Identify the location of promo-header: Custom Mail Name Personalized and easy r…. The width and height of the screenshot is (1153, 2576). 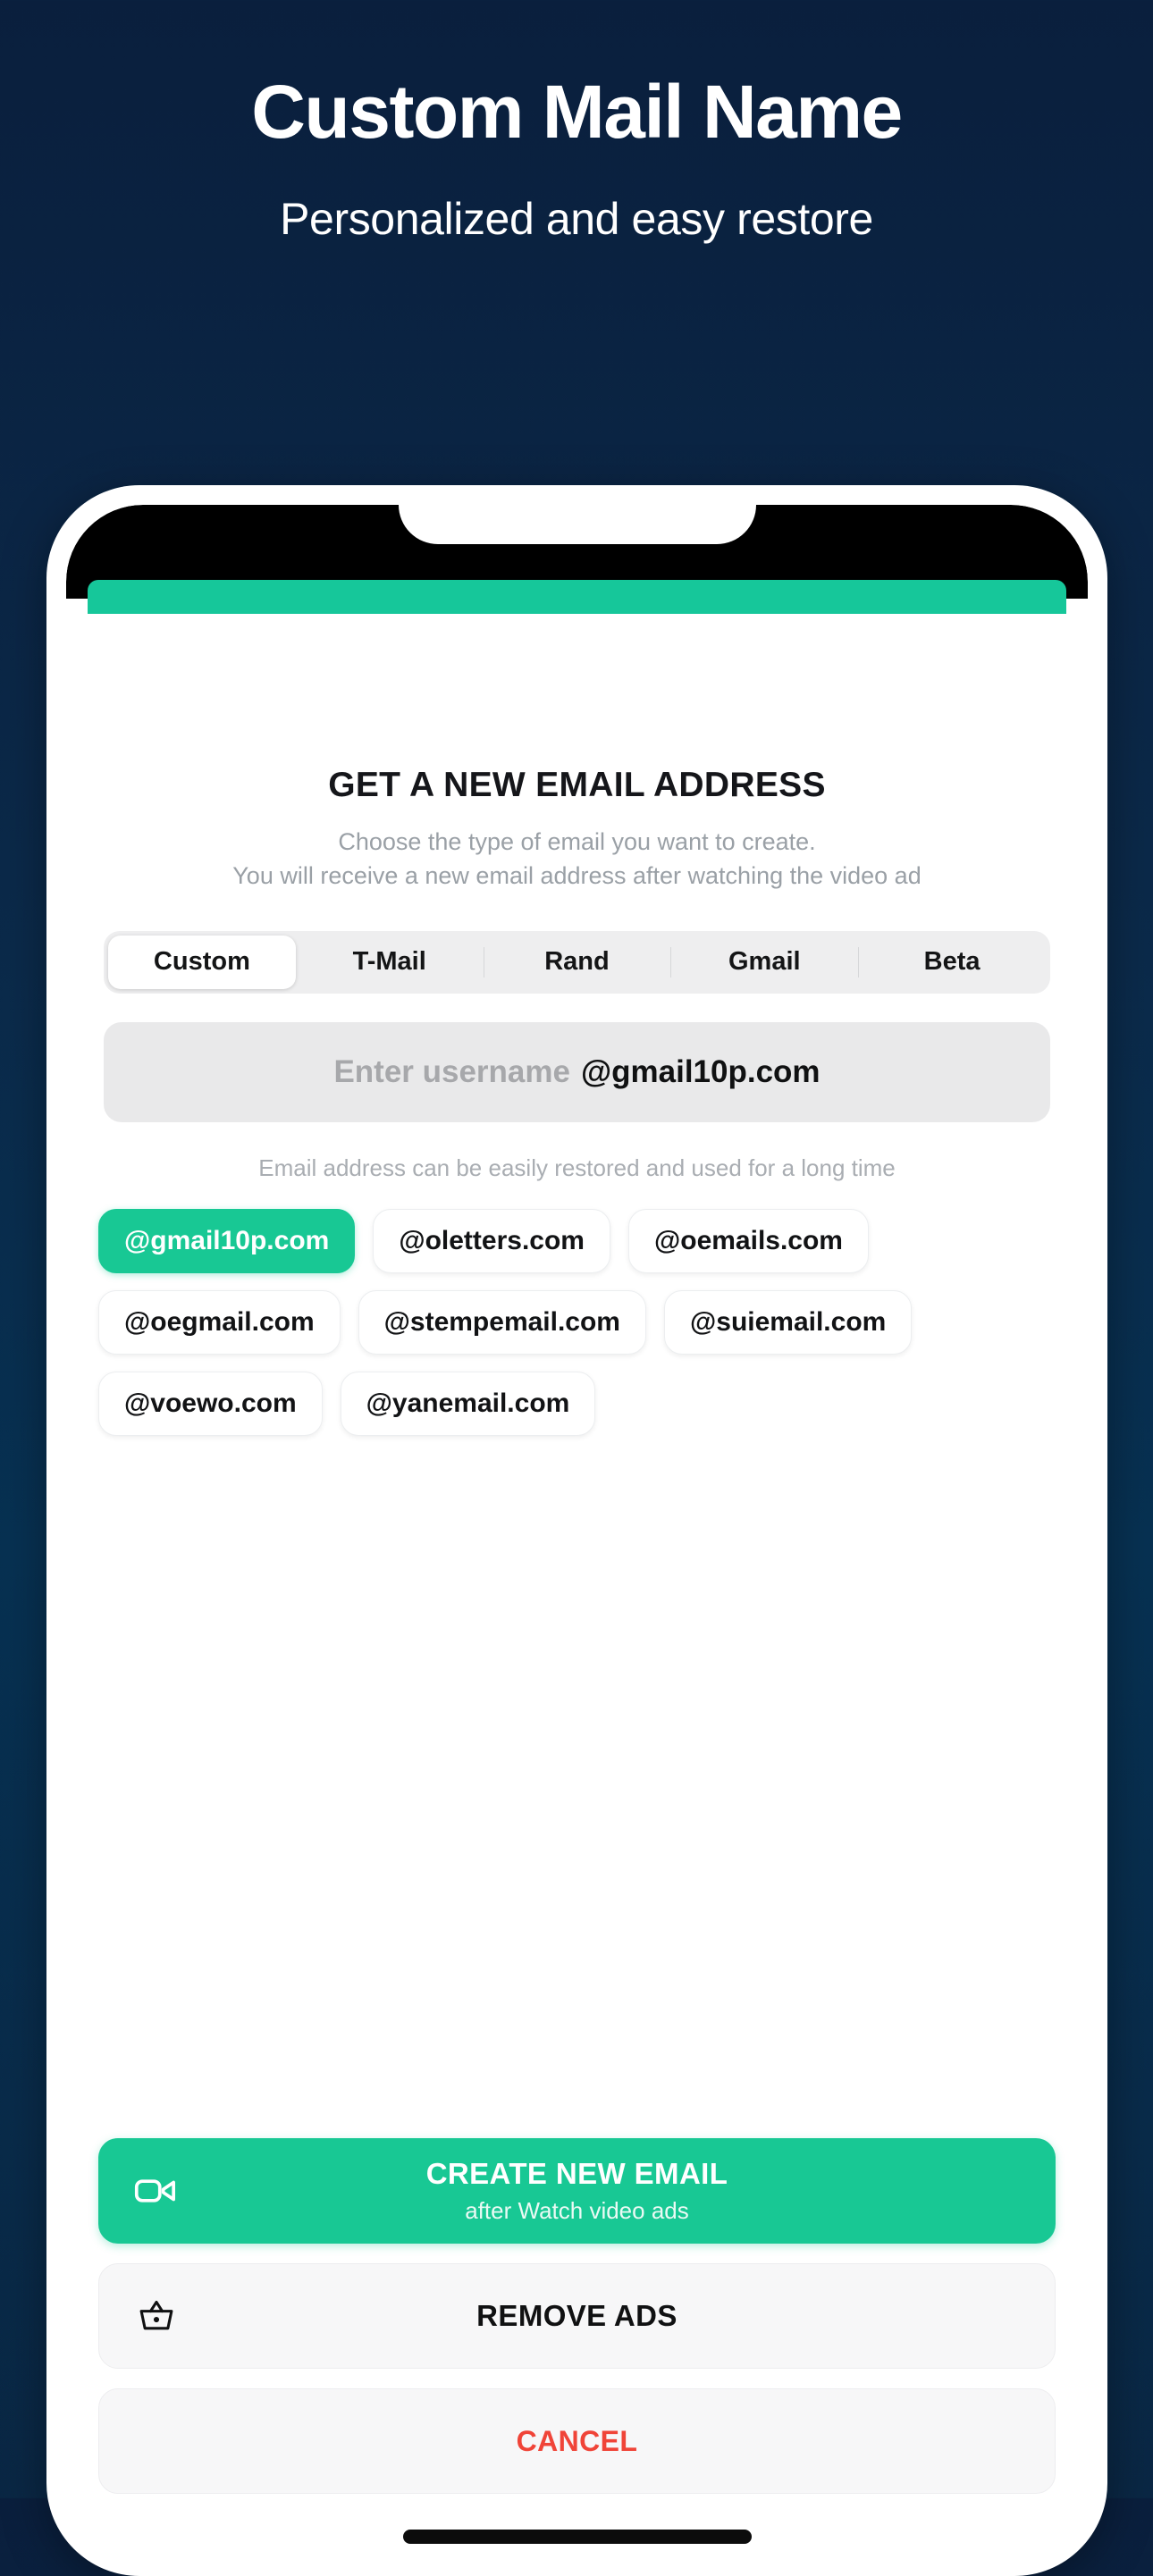
(576, 122).